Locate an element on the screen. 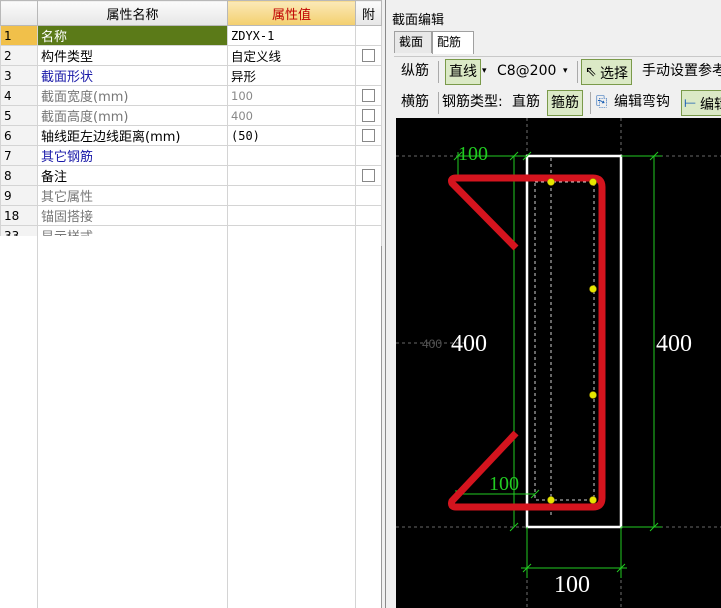 The image size is (721, 608). edit-hook-button: 编辑弯钩 is located at coordinates (642, 102).